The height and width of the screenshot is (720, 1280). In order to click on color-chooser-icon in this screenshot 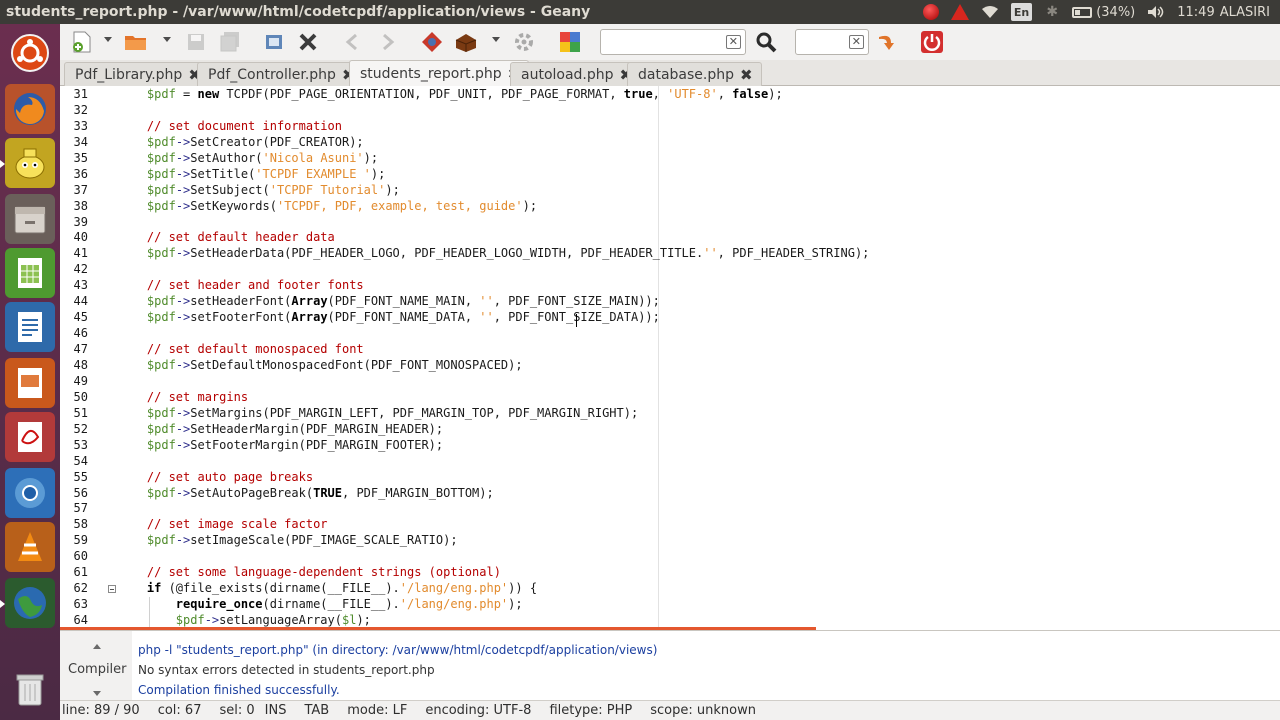, I will do `click(570, 42)`.